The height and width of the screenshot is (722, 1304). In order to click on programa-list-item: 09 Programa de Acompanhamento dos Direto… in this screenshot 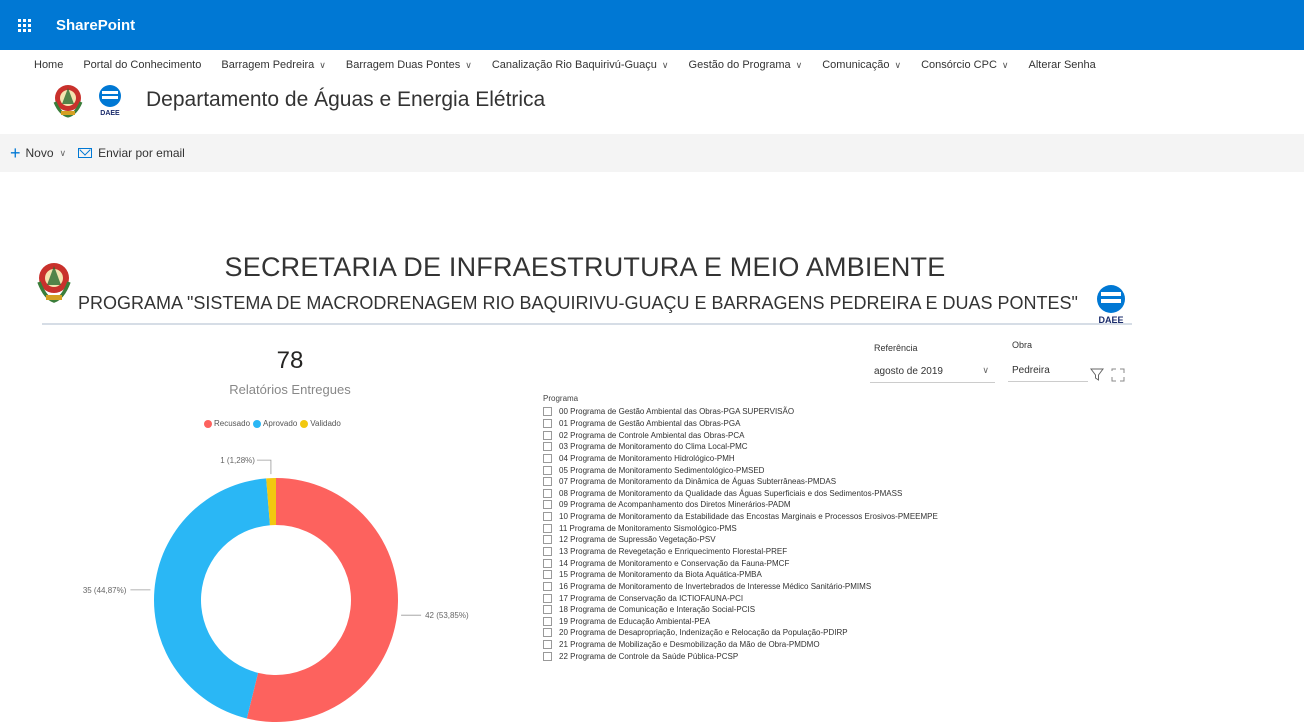, I will do `click(740, 505)`.